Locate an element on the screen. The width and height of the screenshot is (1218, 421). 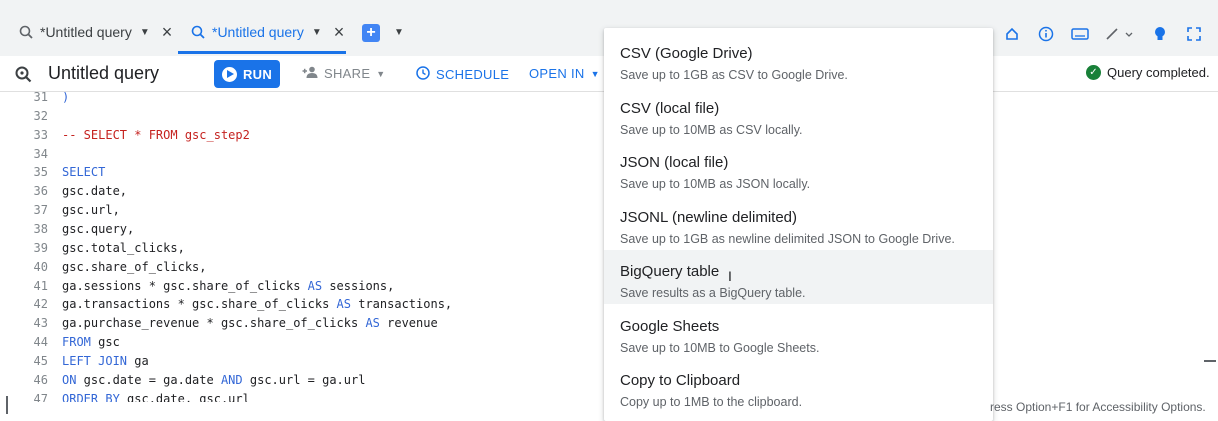
sql-token: revenue is located at coordinates (408, 323).